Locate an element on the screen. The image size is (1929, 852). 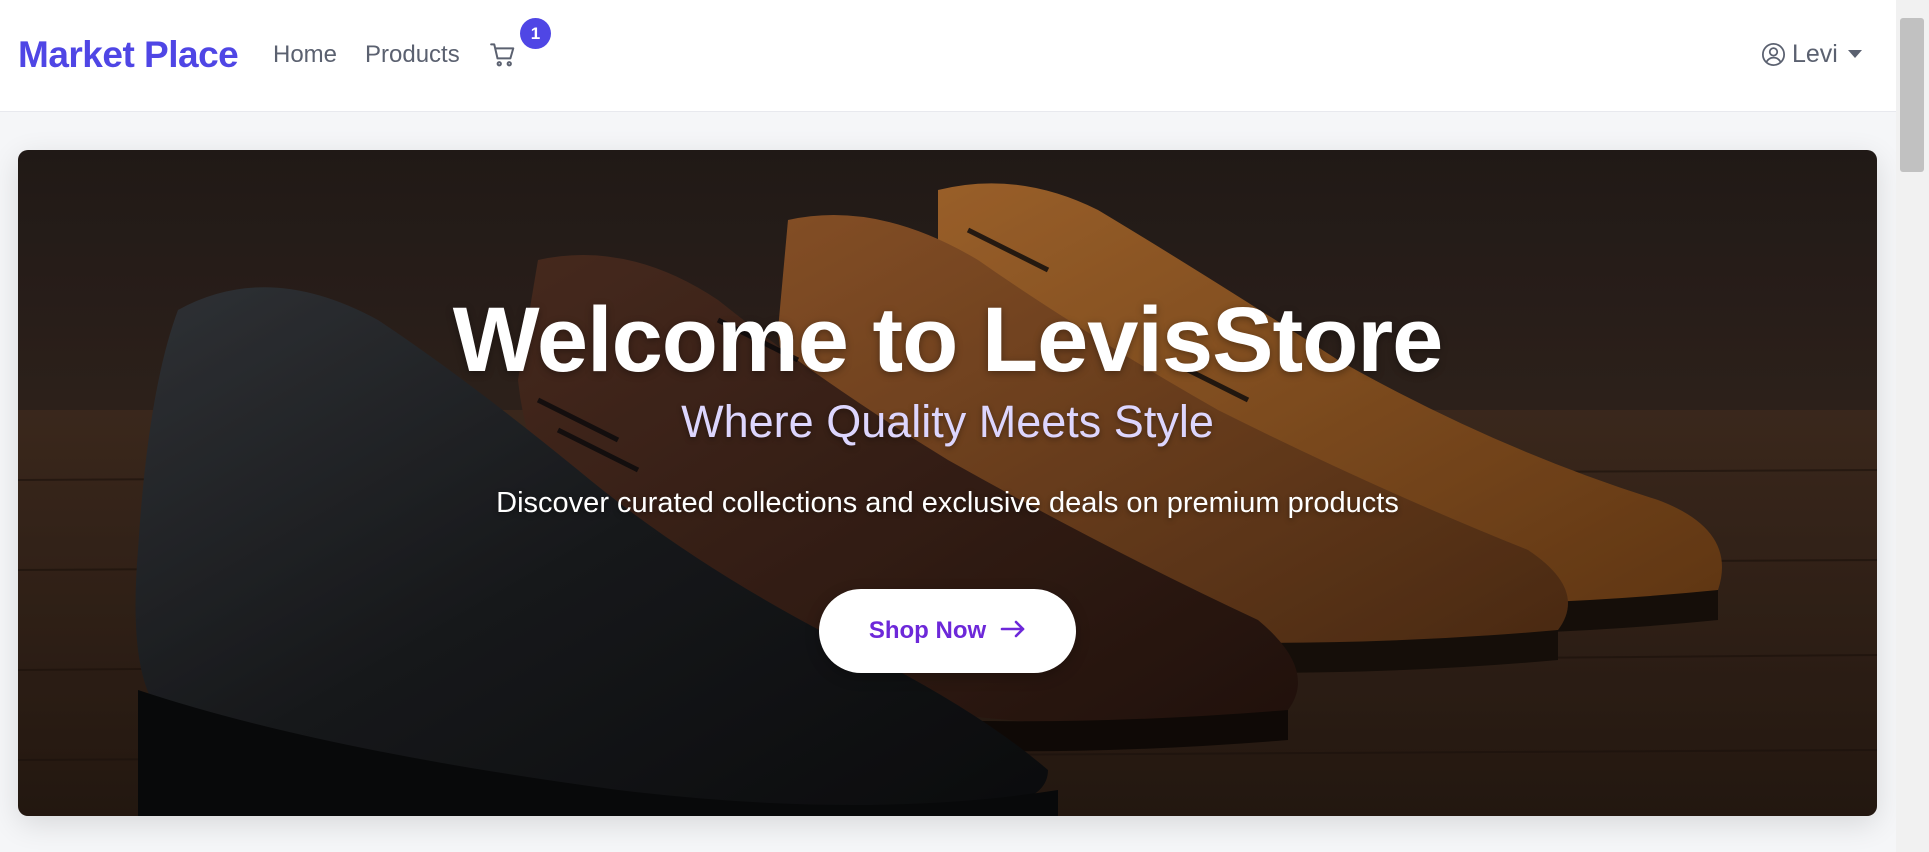
cart-link is located at coordinates (503, 55).